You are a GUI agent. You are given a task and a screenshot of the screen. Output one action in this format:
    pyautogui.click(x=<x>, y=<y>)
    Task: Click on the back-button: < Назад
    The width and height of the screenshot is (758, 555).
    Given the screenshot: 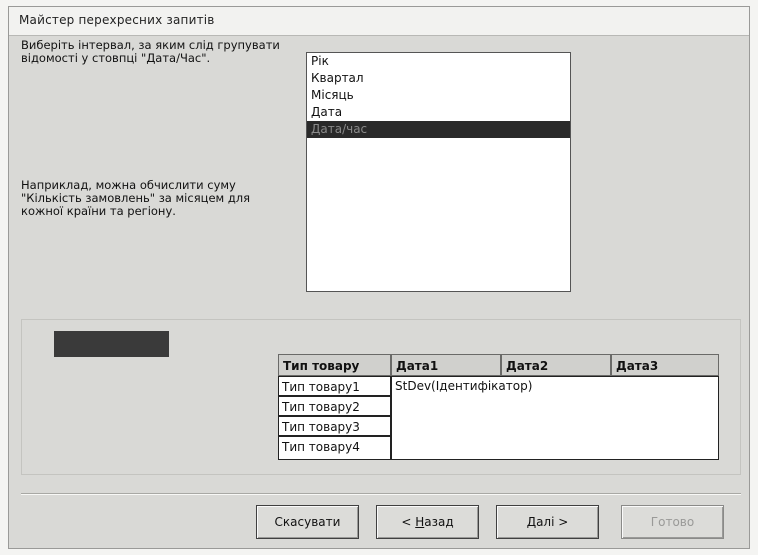 What is the action you would take?
    pyautogui.click(x=427, y=522)
    